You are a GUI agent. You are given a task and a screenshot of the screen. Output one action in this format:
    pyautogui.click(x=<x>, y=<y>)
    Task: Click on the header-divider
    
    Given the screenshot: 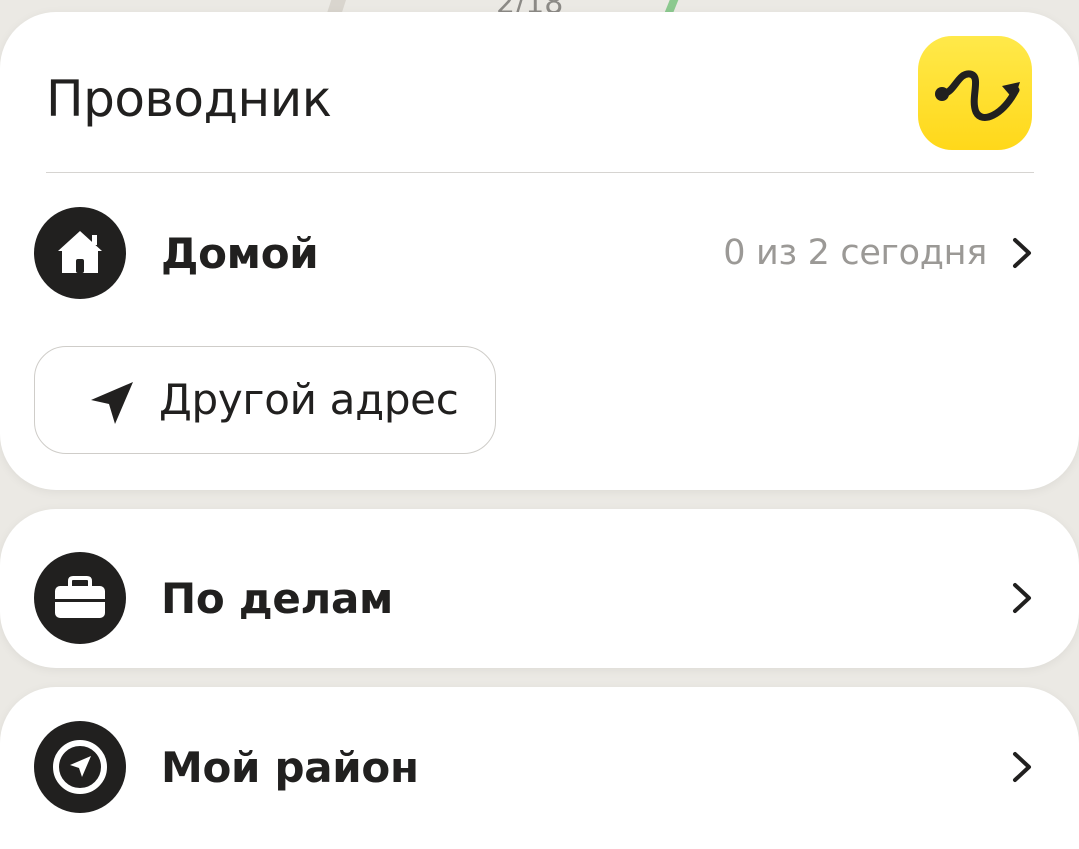 What is the action you would take?
    pyautogui.click(x=540, y=172)
    